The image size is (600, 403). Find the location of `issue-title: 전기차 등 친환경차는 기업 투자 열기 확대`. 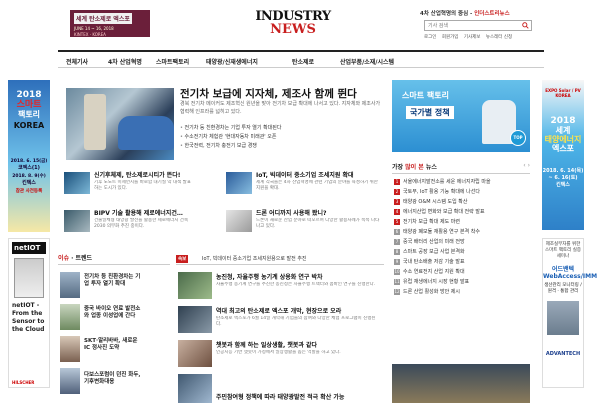

issue-title: 전기차 등 친환경차는 기업 투자 열기 확대 is located at coordinates (114, 281).